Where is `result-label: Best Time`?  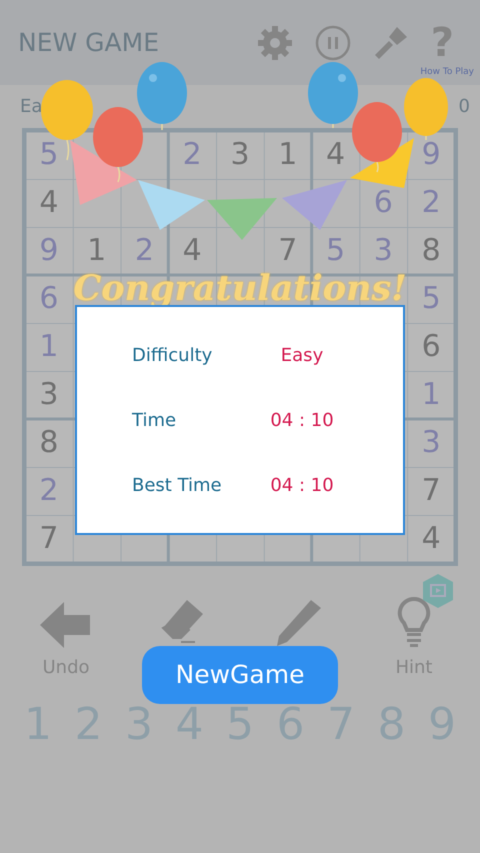
result-label: Best Time is located at coordinates (177, 486).